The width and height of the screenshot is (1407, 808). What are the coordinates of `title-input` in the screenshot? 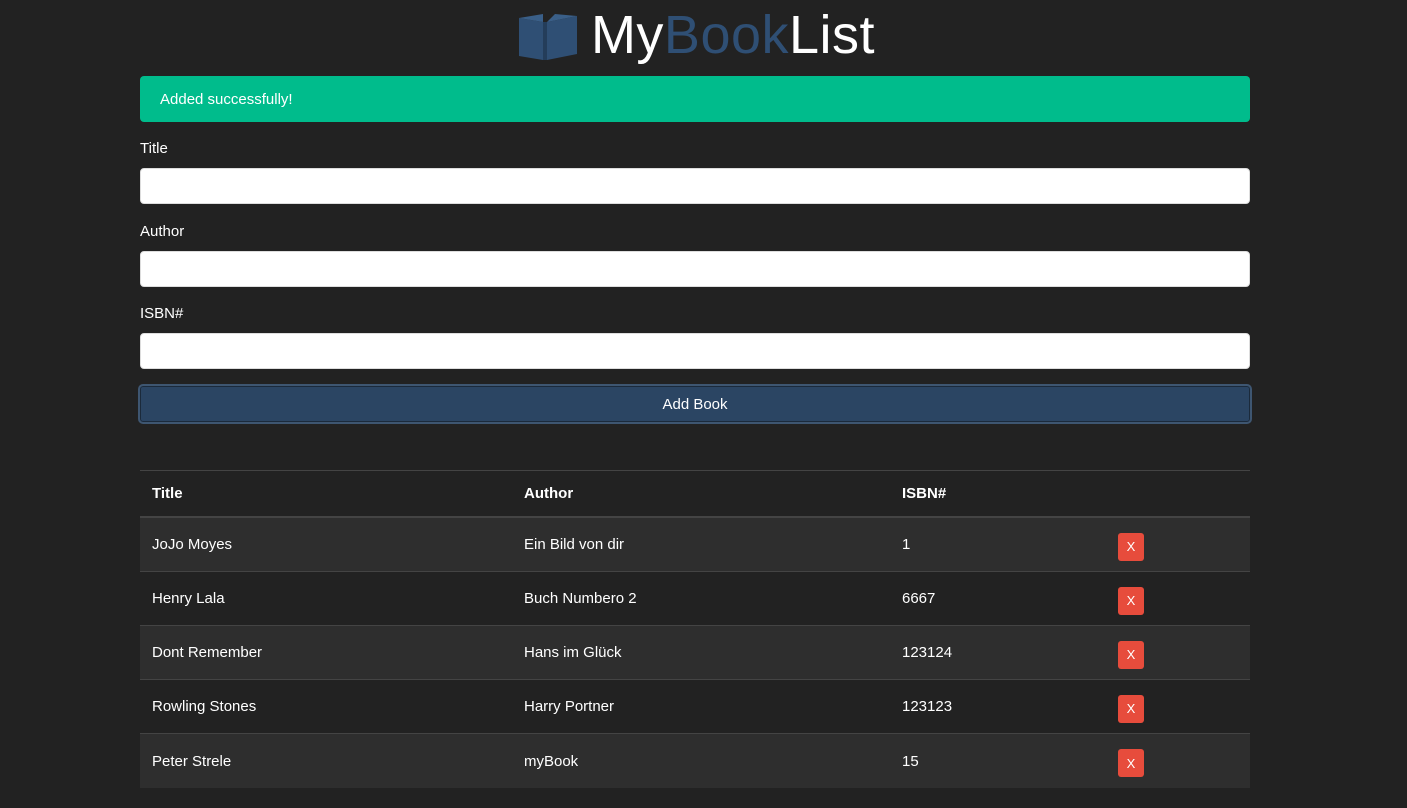 It's located at (695, 186).